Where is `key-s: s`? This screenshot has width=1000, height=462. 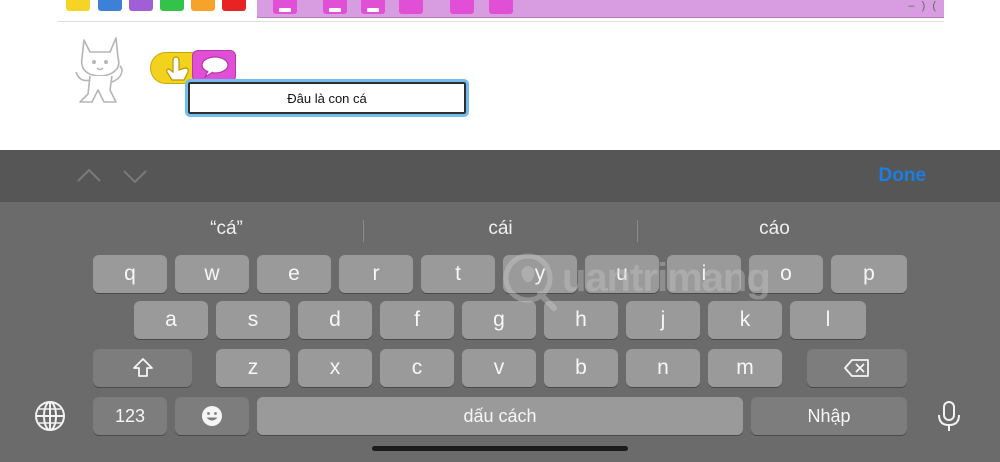
key-s: s is located at coordinates (253, 320).